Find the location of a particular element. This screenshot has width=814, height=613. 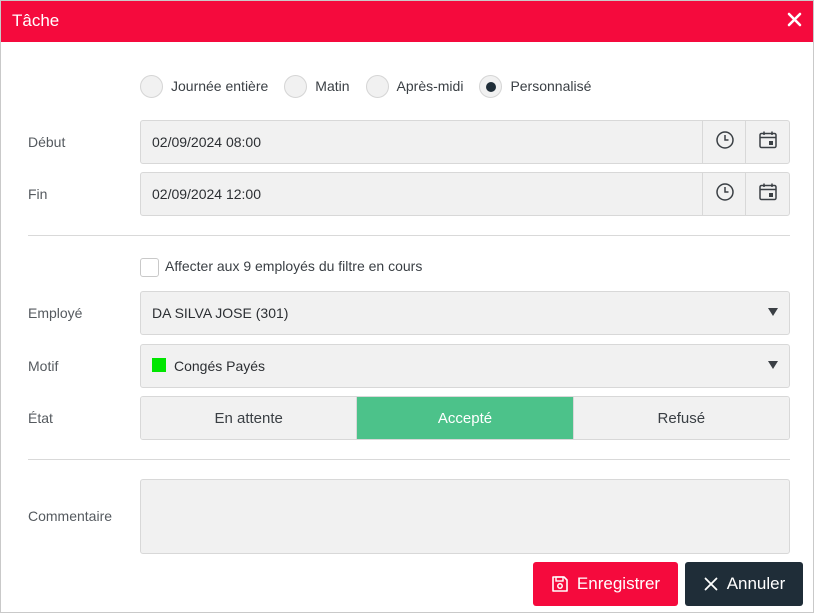

floppy-disk-icon is located at coordinates (560, 584).